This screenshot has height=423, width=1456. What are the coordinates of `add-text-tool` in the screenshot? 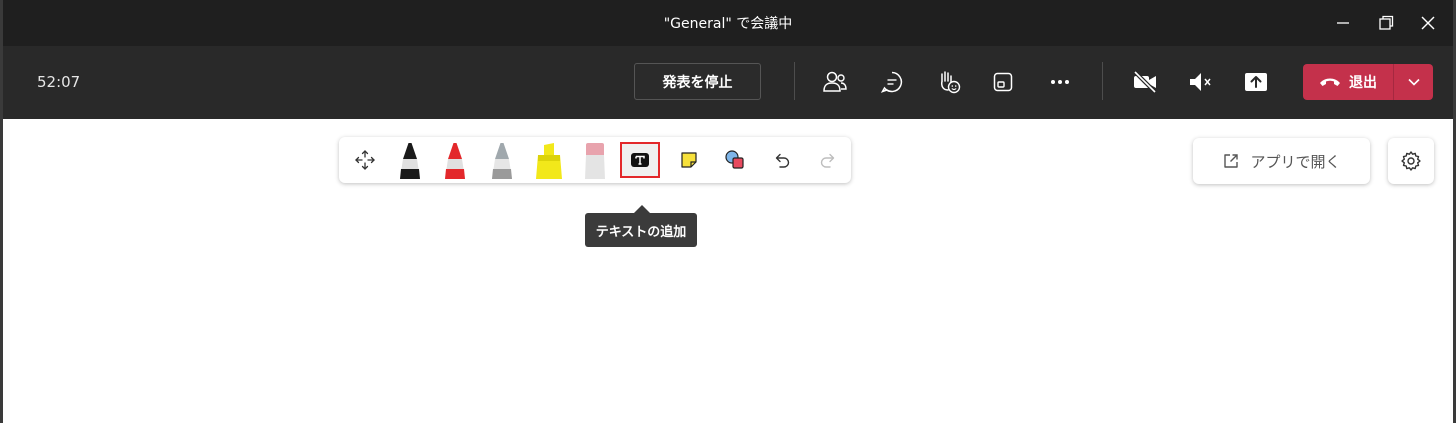 It's located at (640, 160).